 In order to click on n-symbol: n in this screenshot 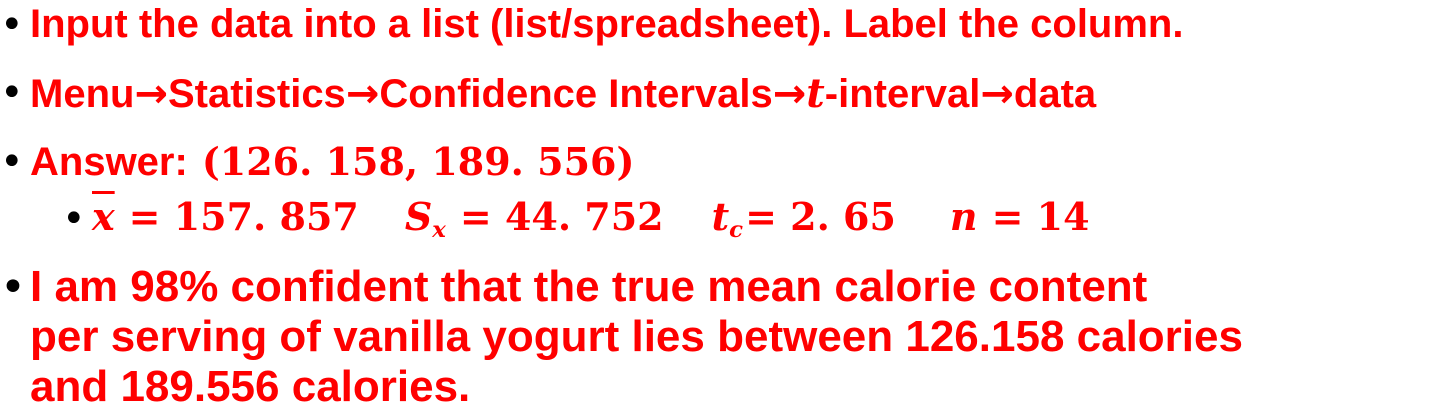, I will do `click(963, 216)`.